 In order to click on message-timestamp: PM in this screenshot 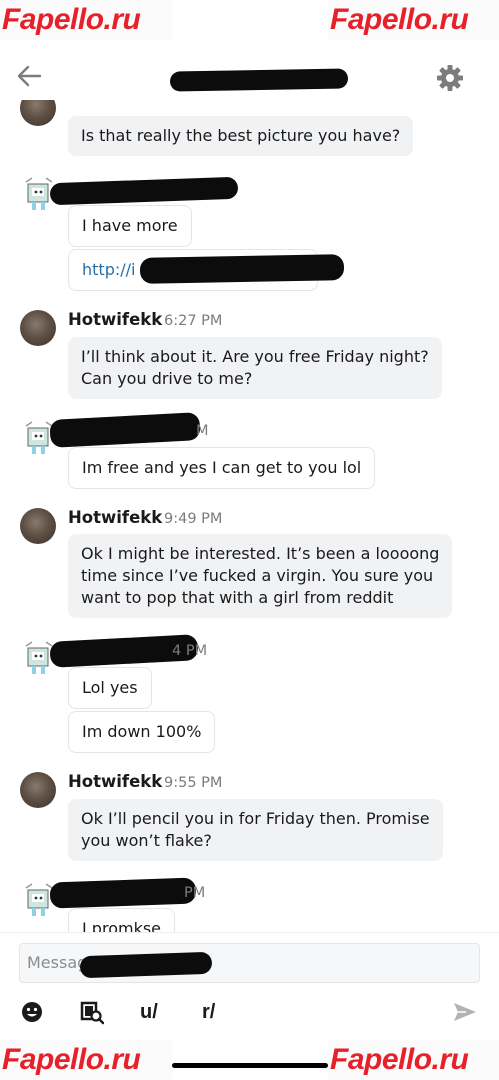, I will do `click(195, 893)`.